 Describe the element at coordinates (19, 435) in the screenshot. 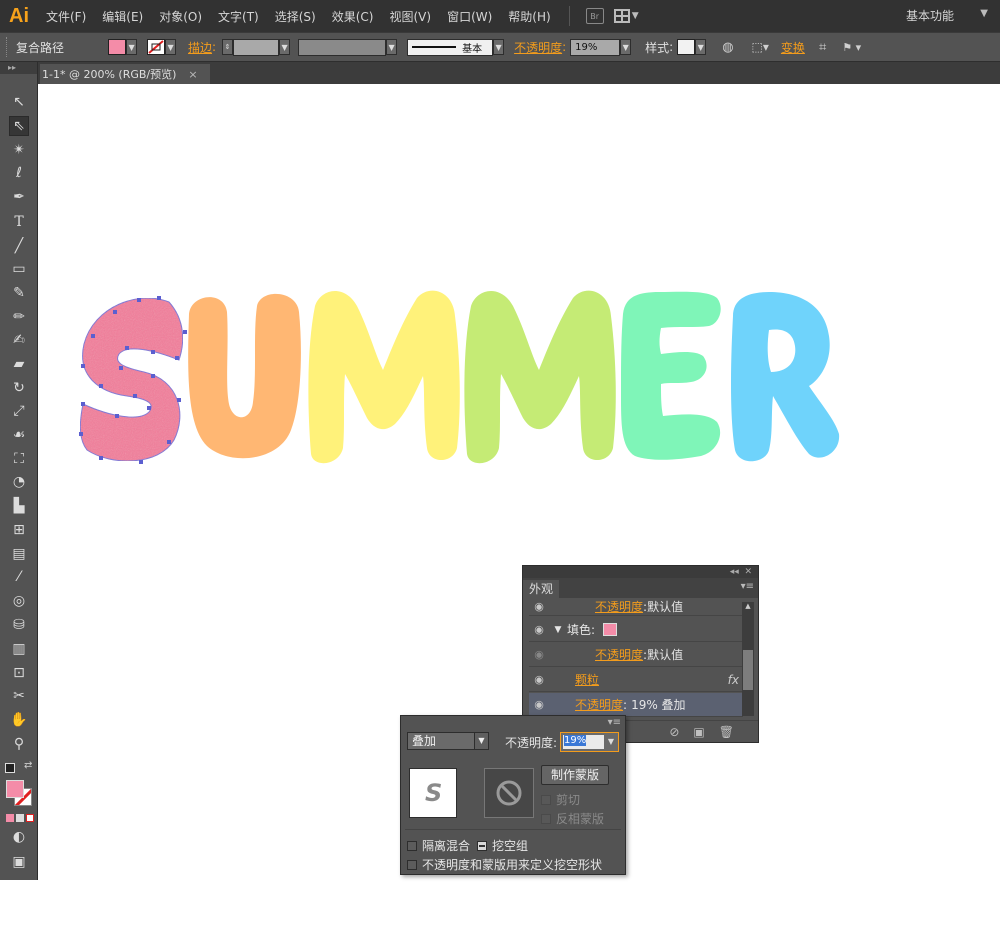

I see `warp-tool-icon: ☙` at that location.